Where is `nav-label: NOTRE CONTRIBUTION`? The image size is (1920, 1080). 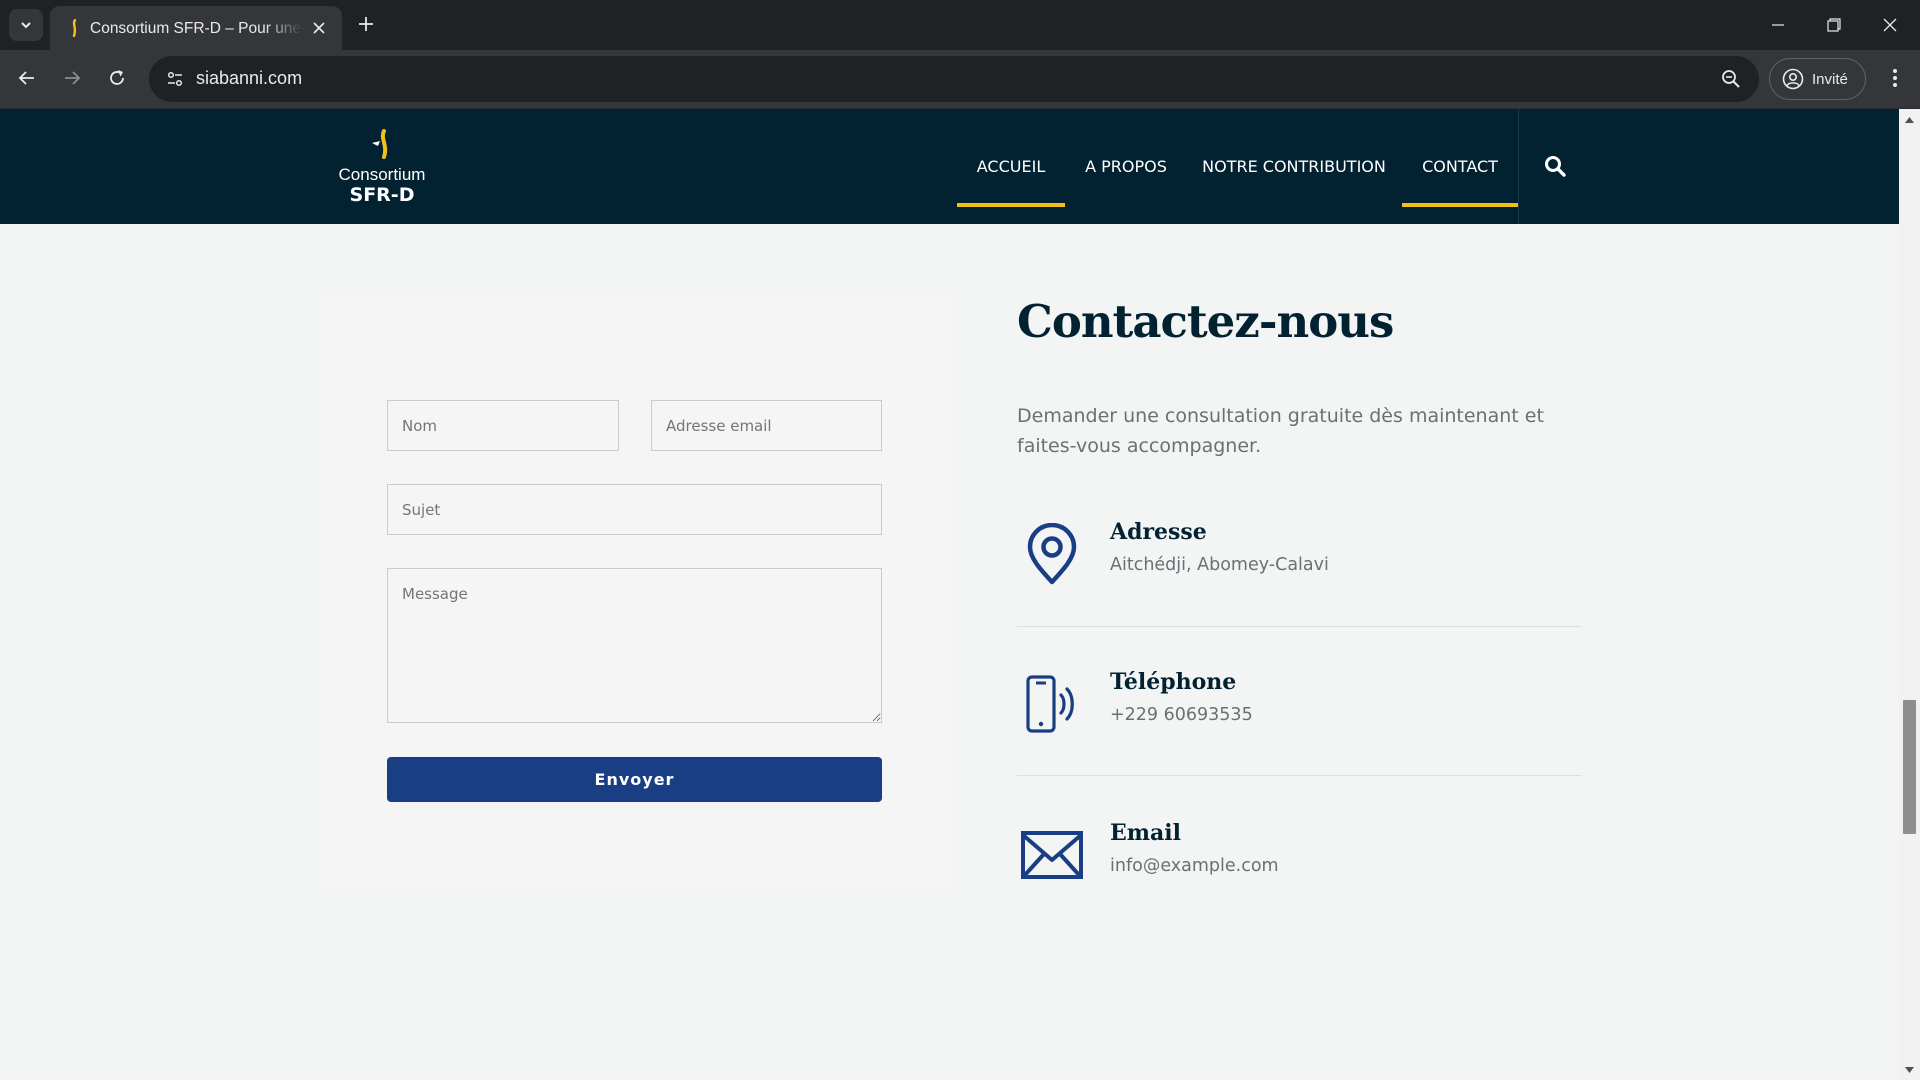 nav-label: NOTRE CONTRIBUTION is located at coordinates (1294, 166).